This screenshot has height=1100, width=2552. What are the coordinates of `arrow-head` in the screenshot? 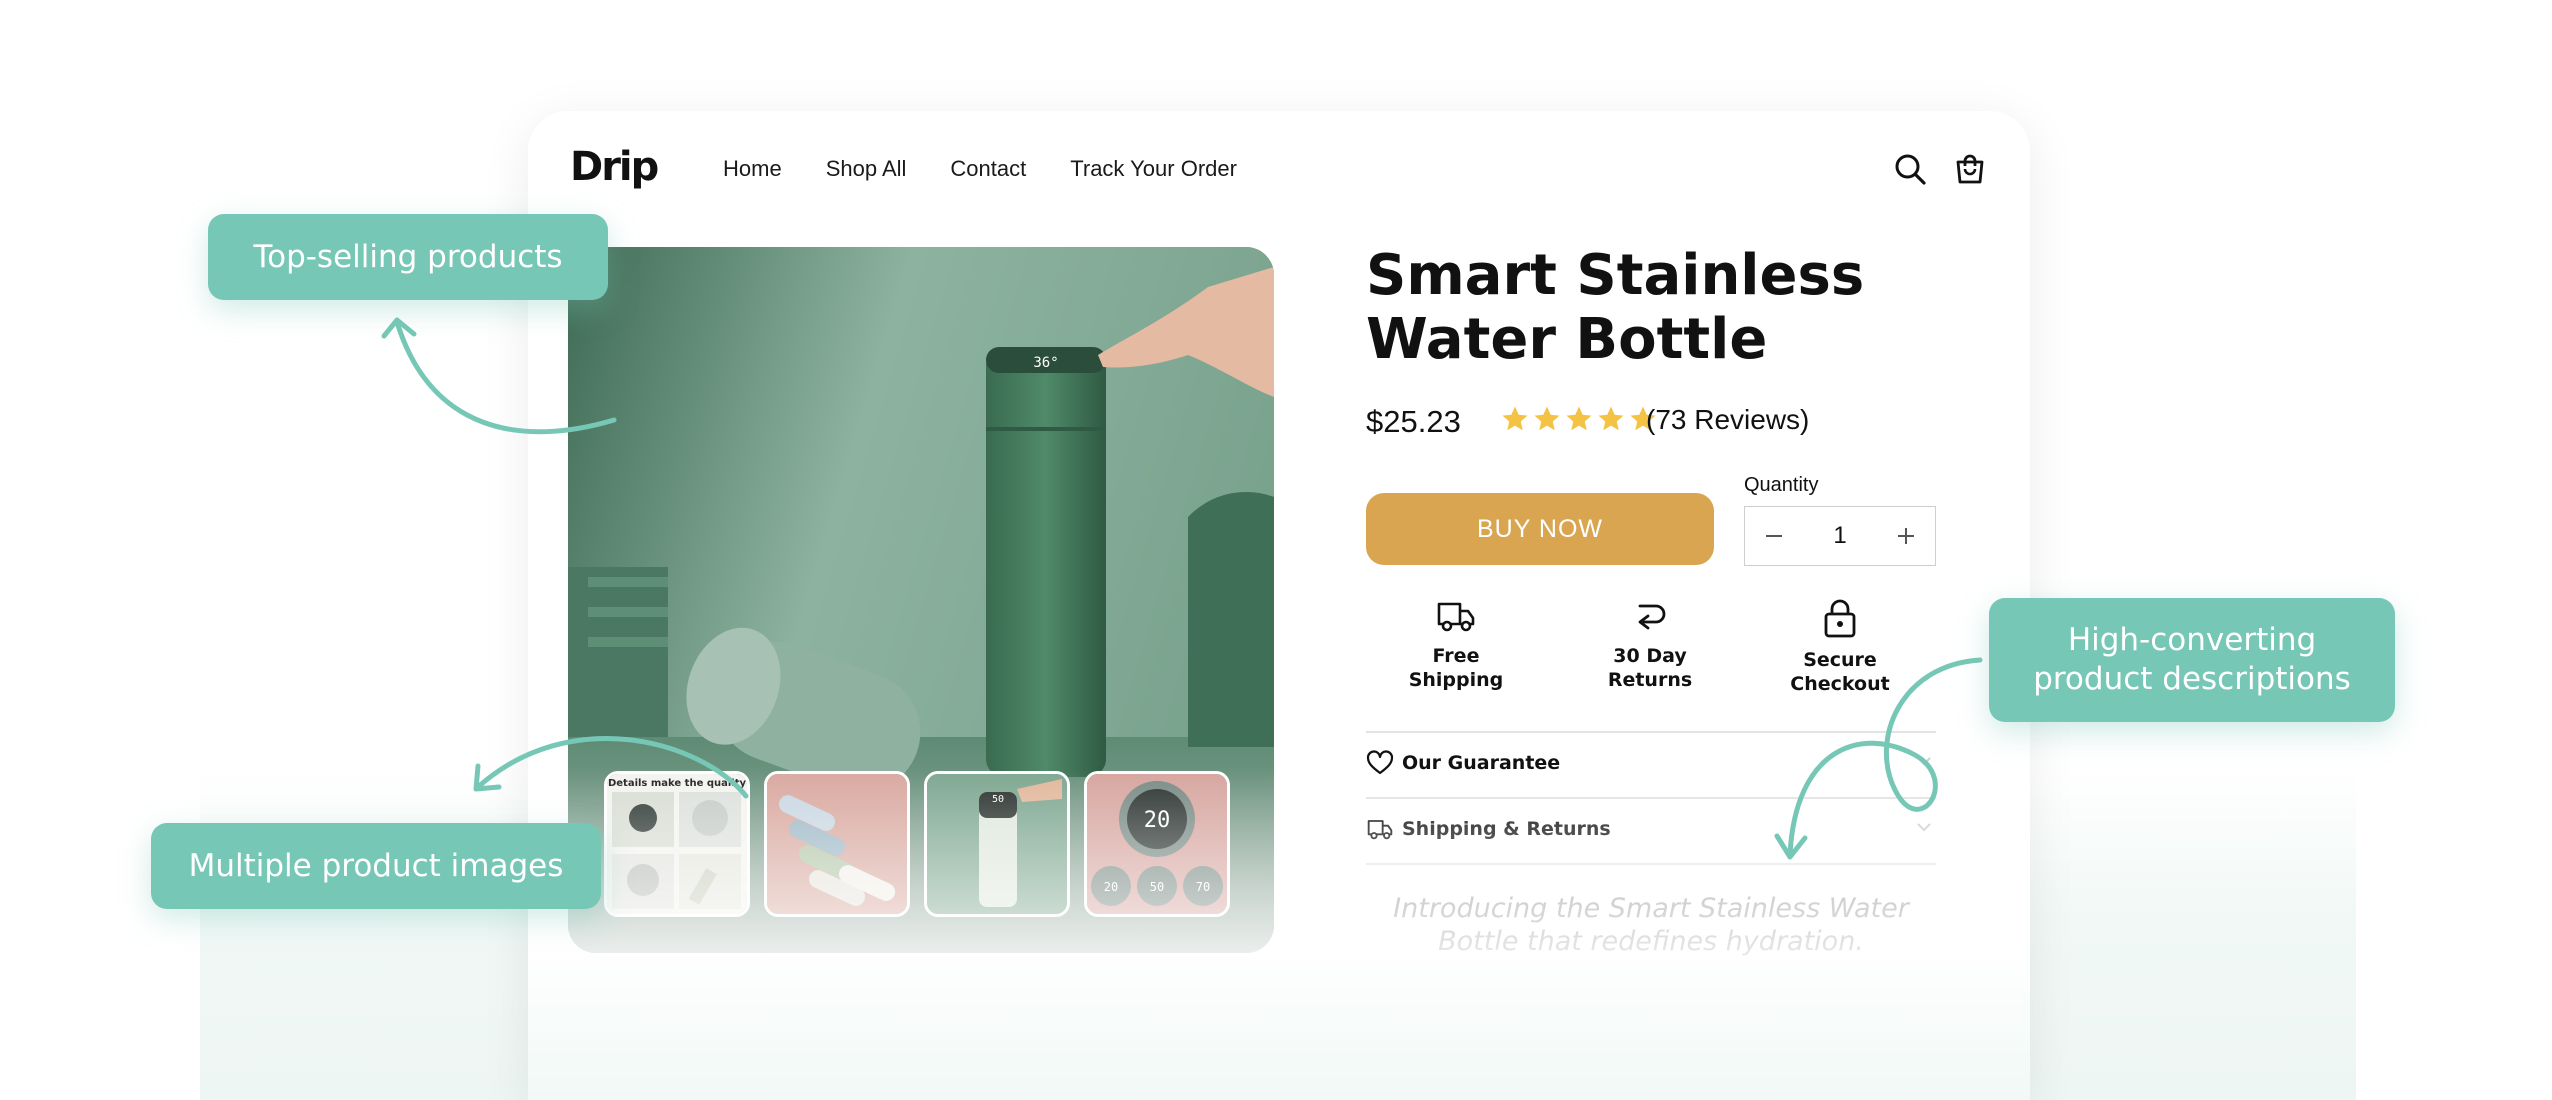 It's located at (399, 328).